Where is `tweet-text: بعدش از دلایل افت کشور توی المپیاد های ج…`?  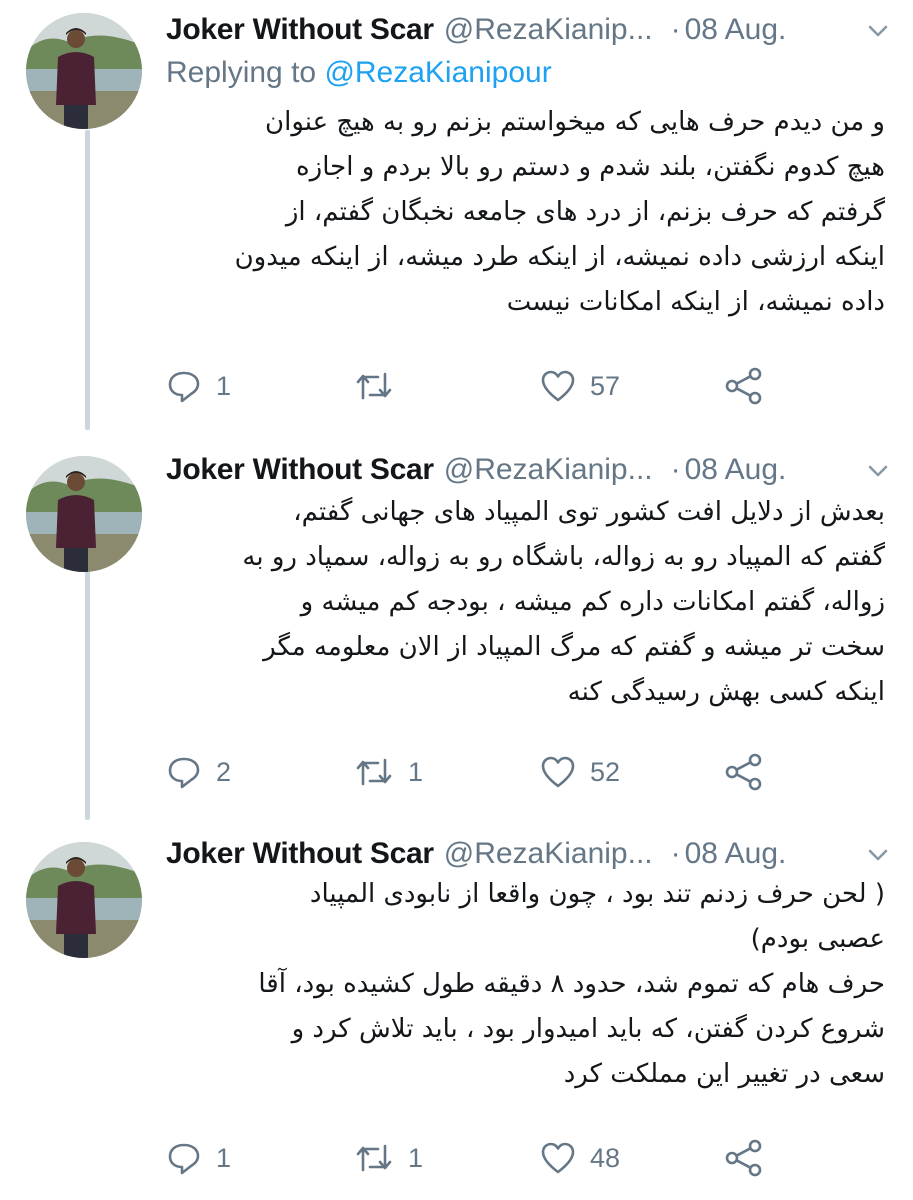
tweet-text: بعدش از دلایل افت کشور توی المپیاد های ج… is located at coordinates (525, 602).